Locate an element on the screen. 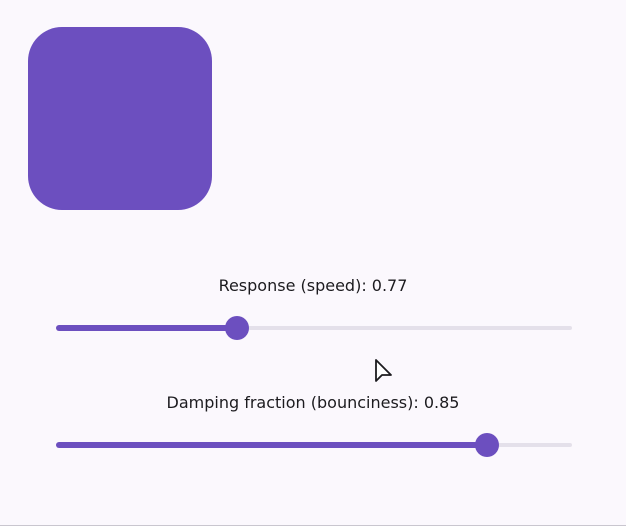 This screenshot has height=526, width=626. animated-rounded-square is located at coordinates (120, 118).